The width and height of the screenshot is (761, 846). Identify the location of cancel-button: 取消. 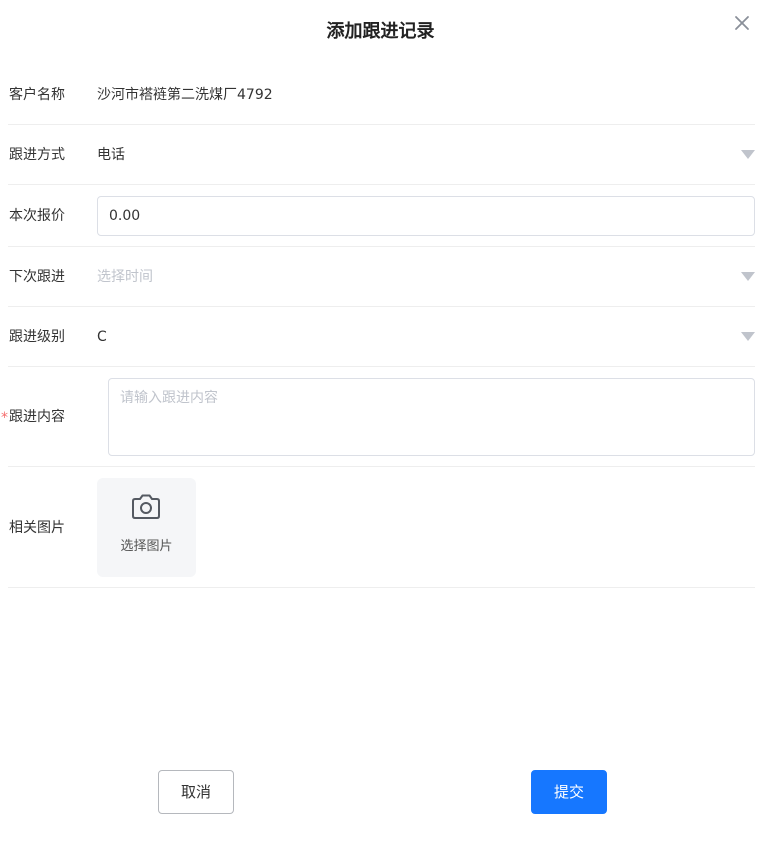
(196, 792).